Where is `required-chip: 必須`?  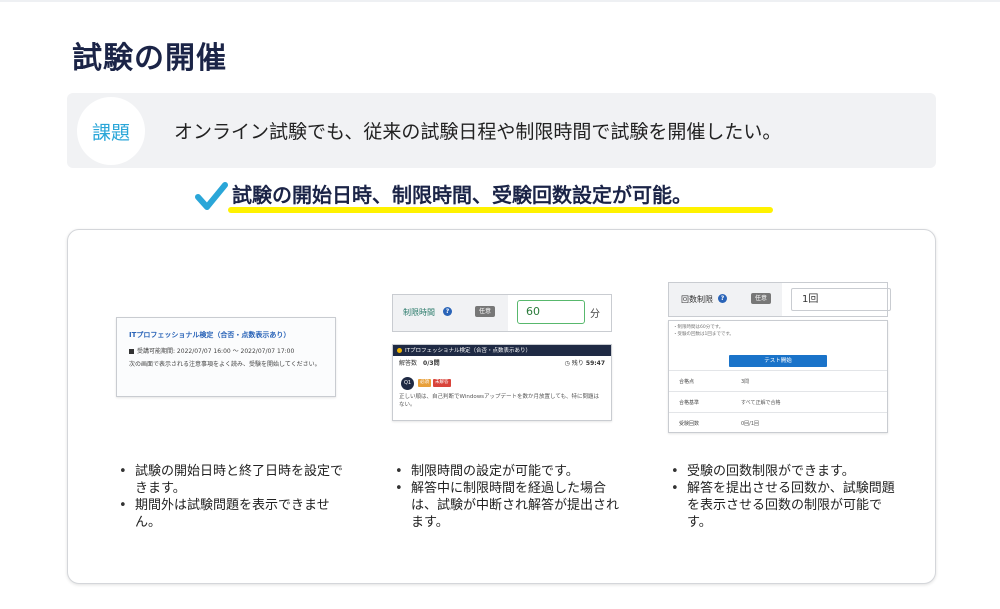 required-chip: 必須 is located at coordinates (424, 383).